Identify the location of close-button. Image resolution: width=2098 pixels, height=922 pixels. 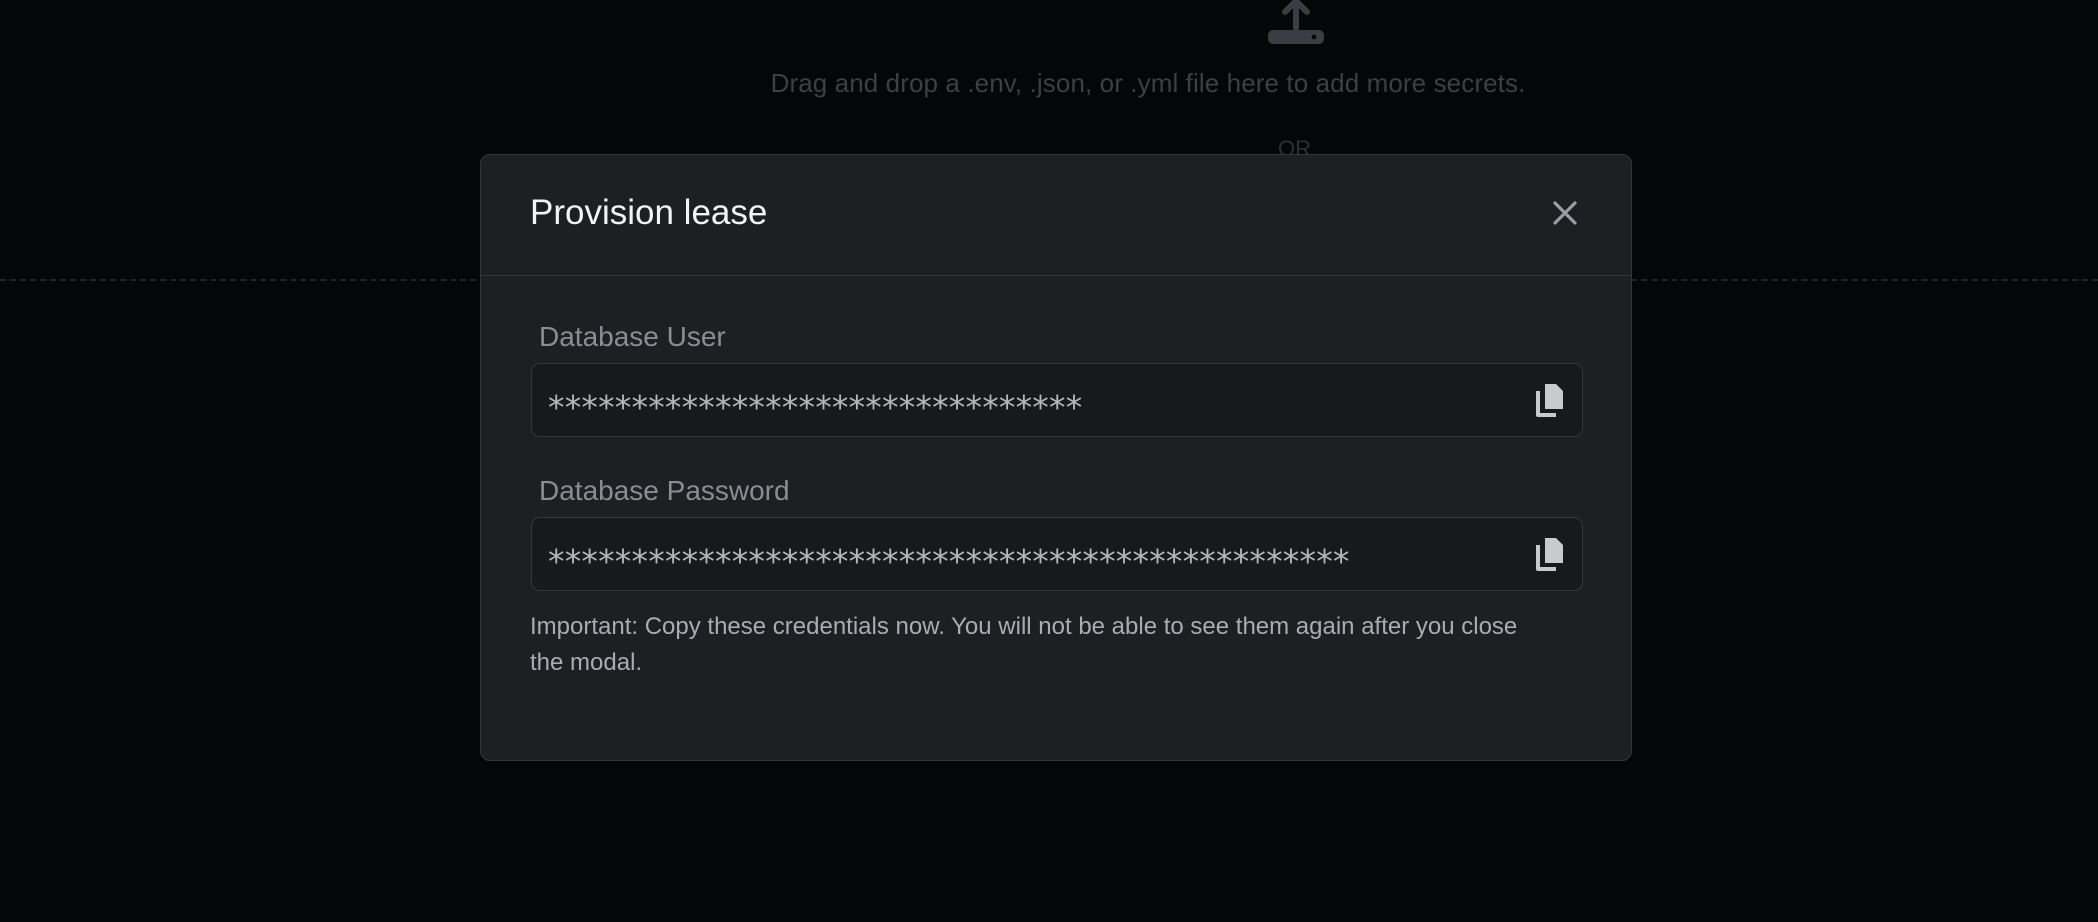
(1565, 213).